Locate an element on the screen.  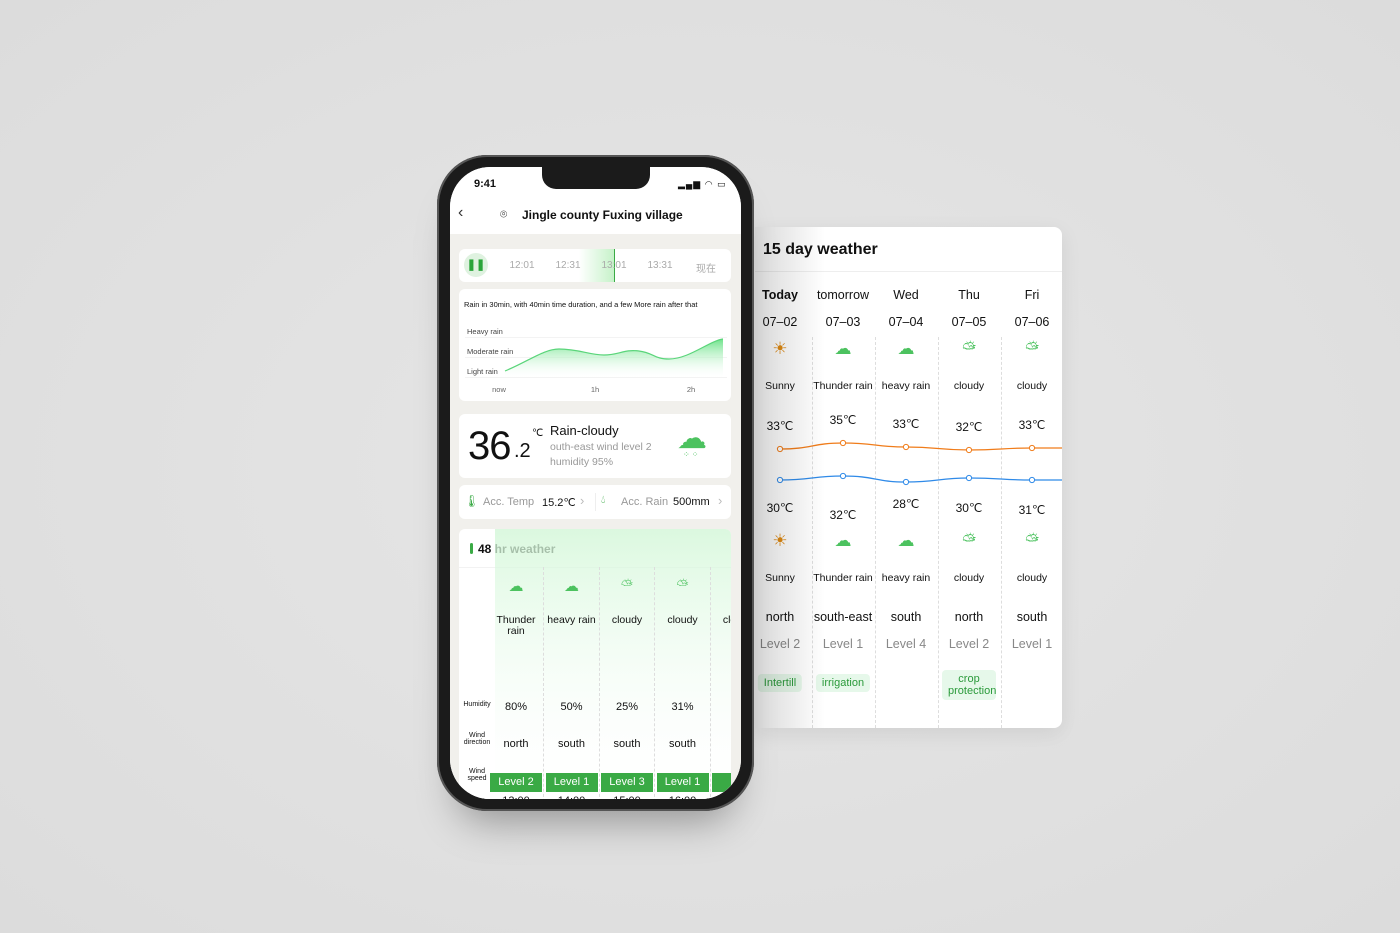
hourly-humidity: 25% is located at coordinates (627, 707).